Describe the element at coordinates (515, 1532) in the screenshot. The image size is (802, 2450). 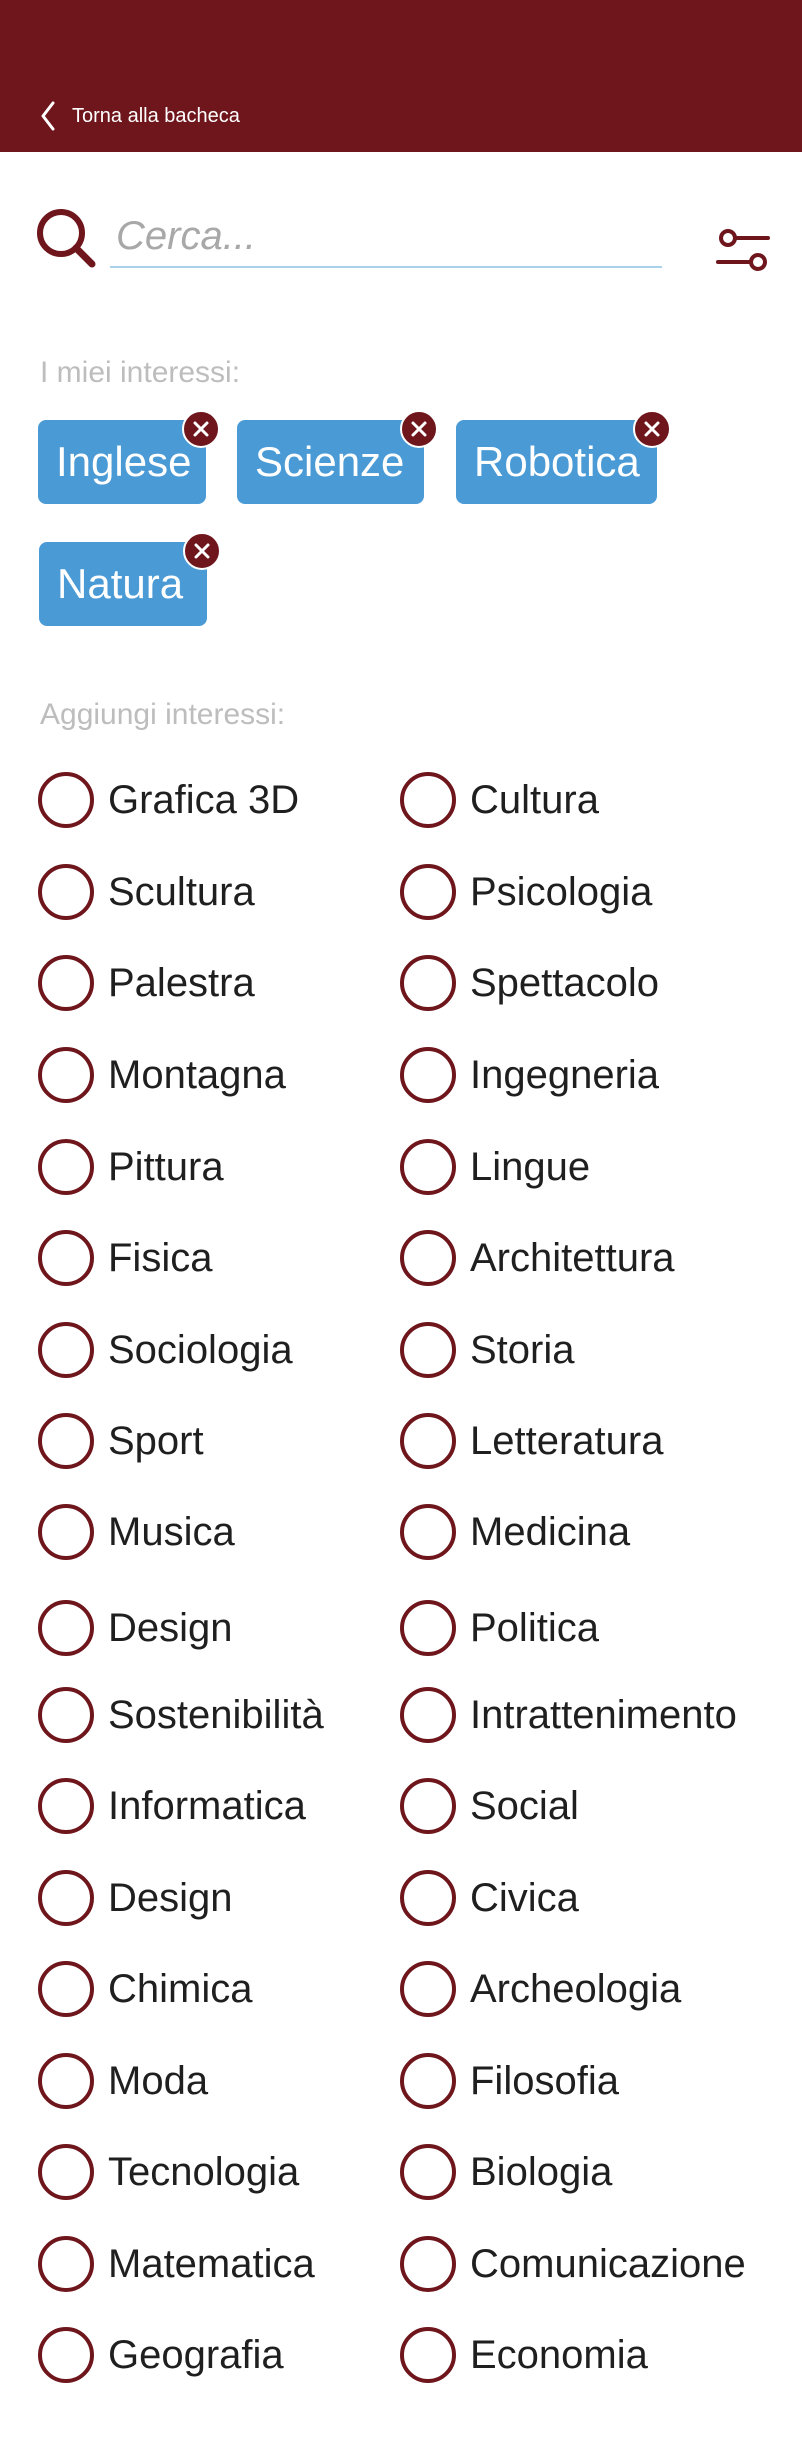
I see `interest-option: Medicina` at that location.